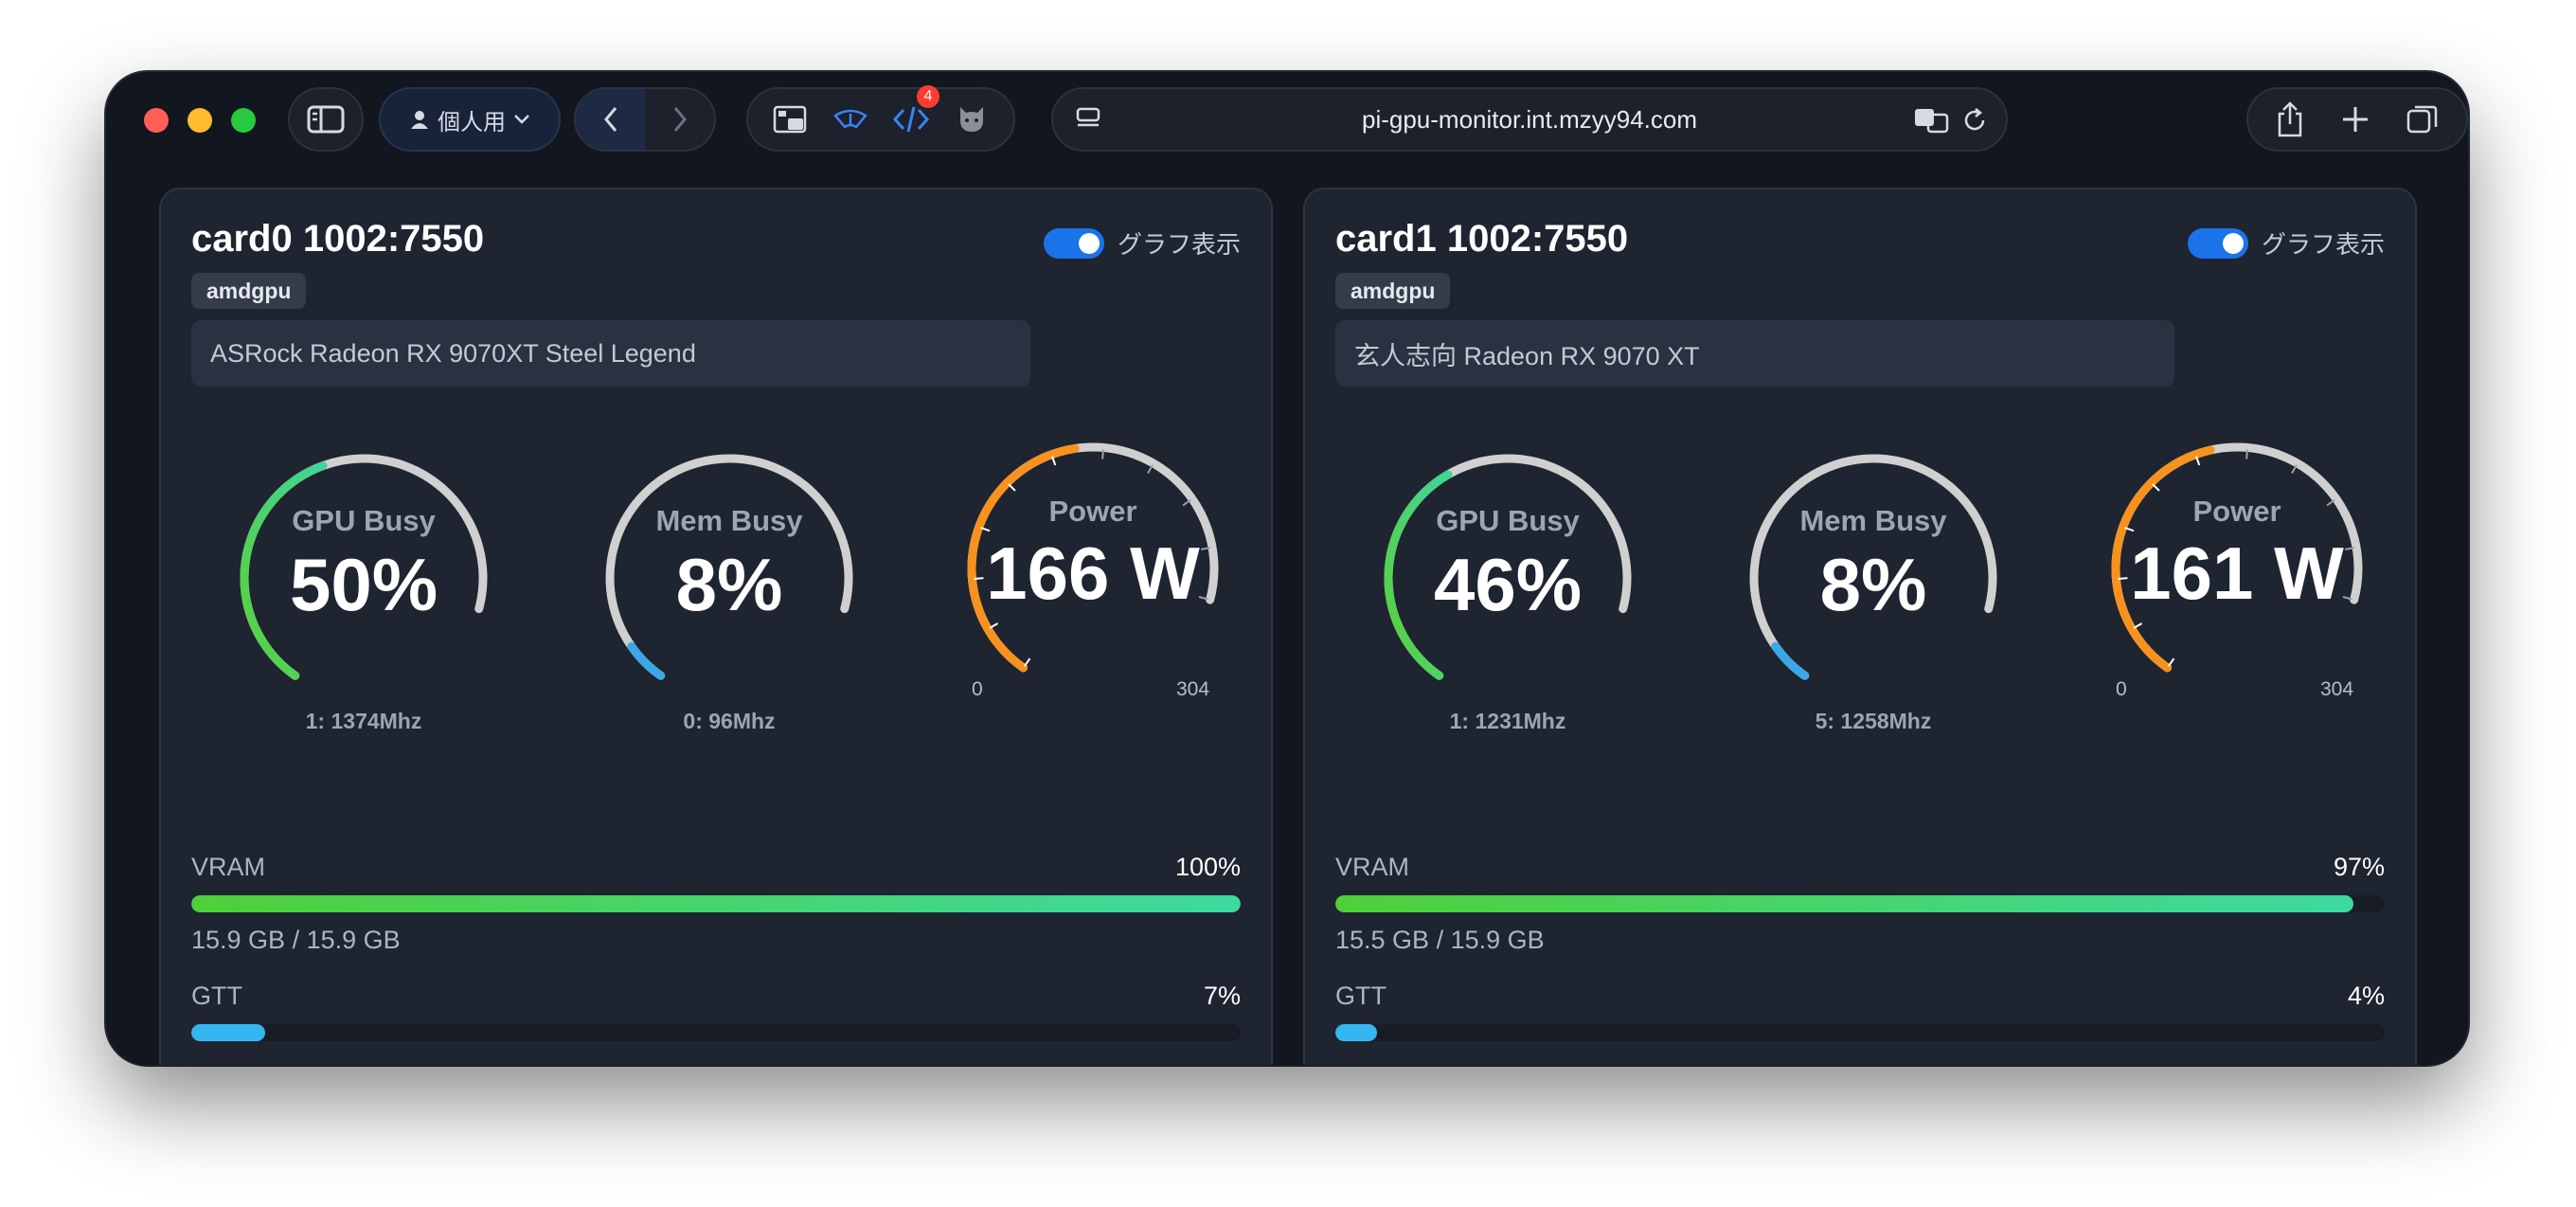 The width and height of the screenshot is (2576, 1207). Describe the element at coordinates (2423, 119) in the screenshot. I see `tab-overview-icon` at that location.